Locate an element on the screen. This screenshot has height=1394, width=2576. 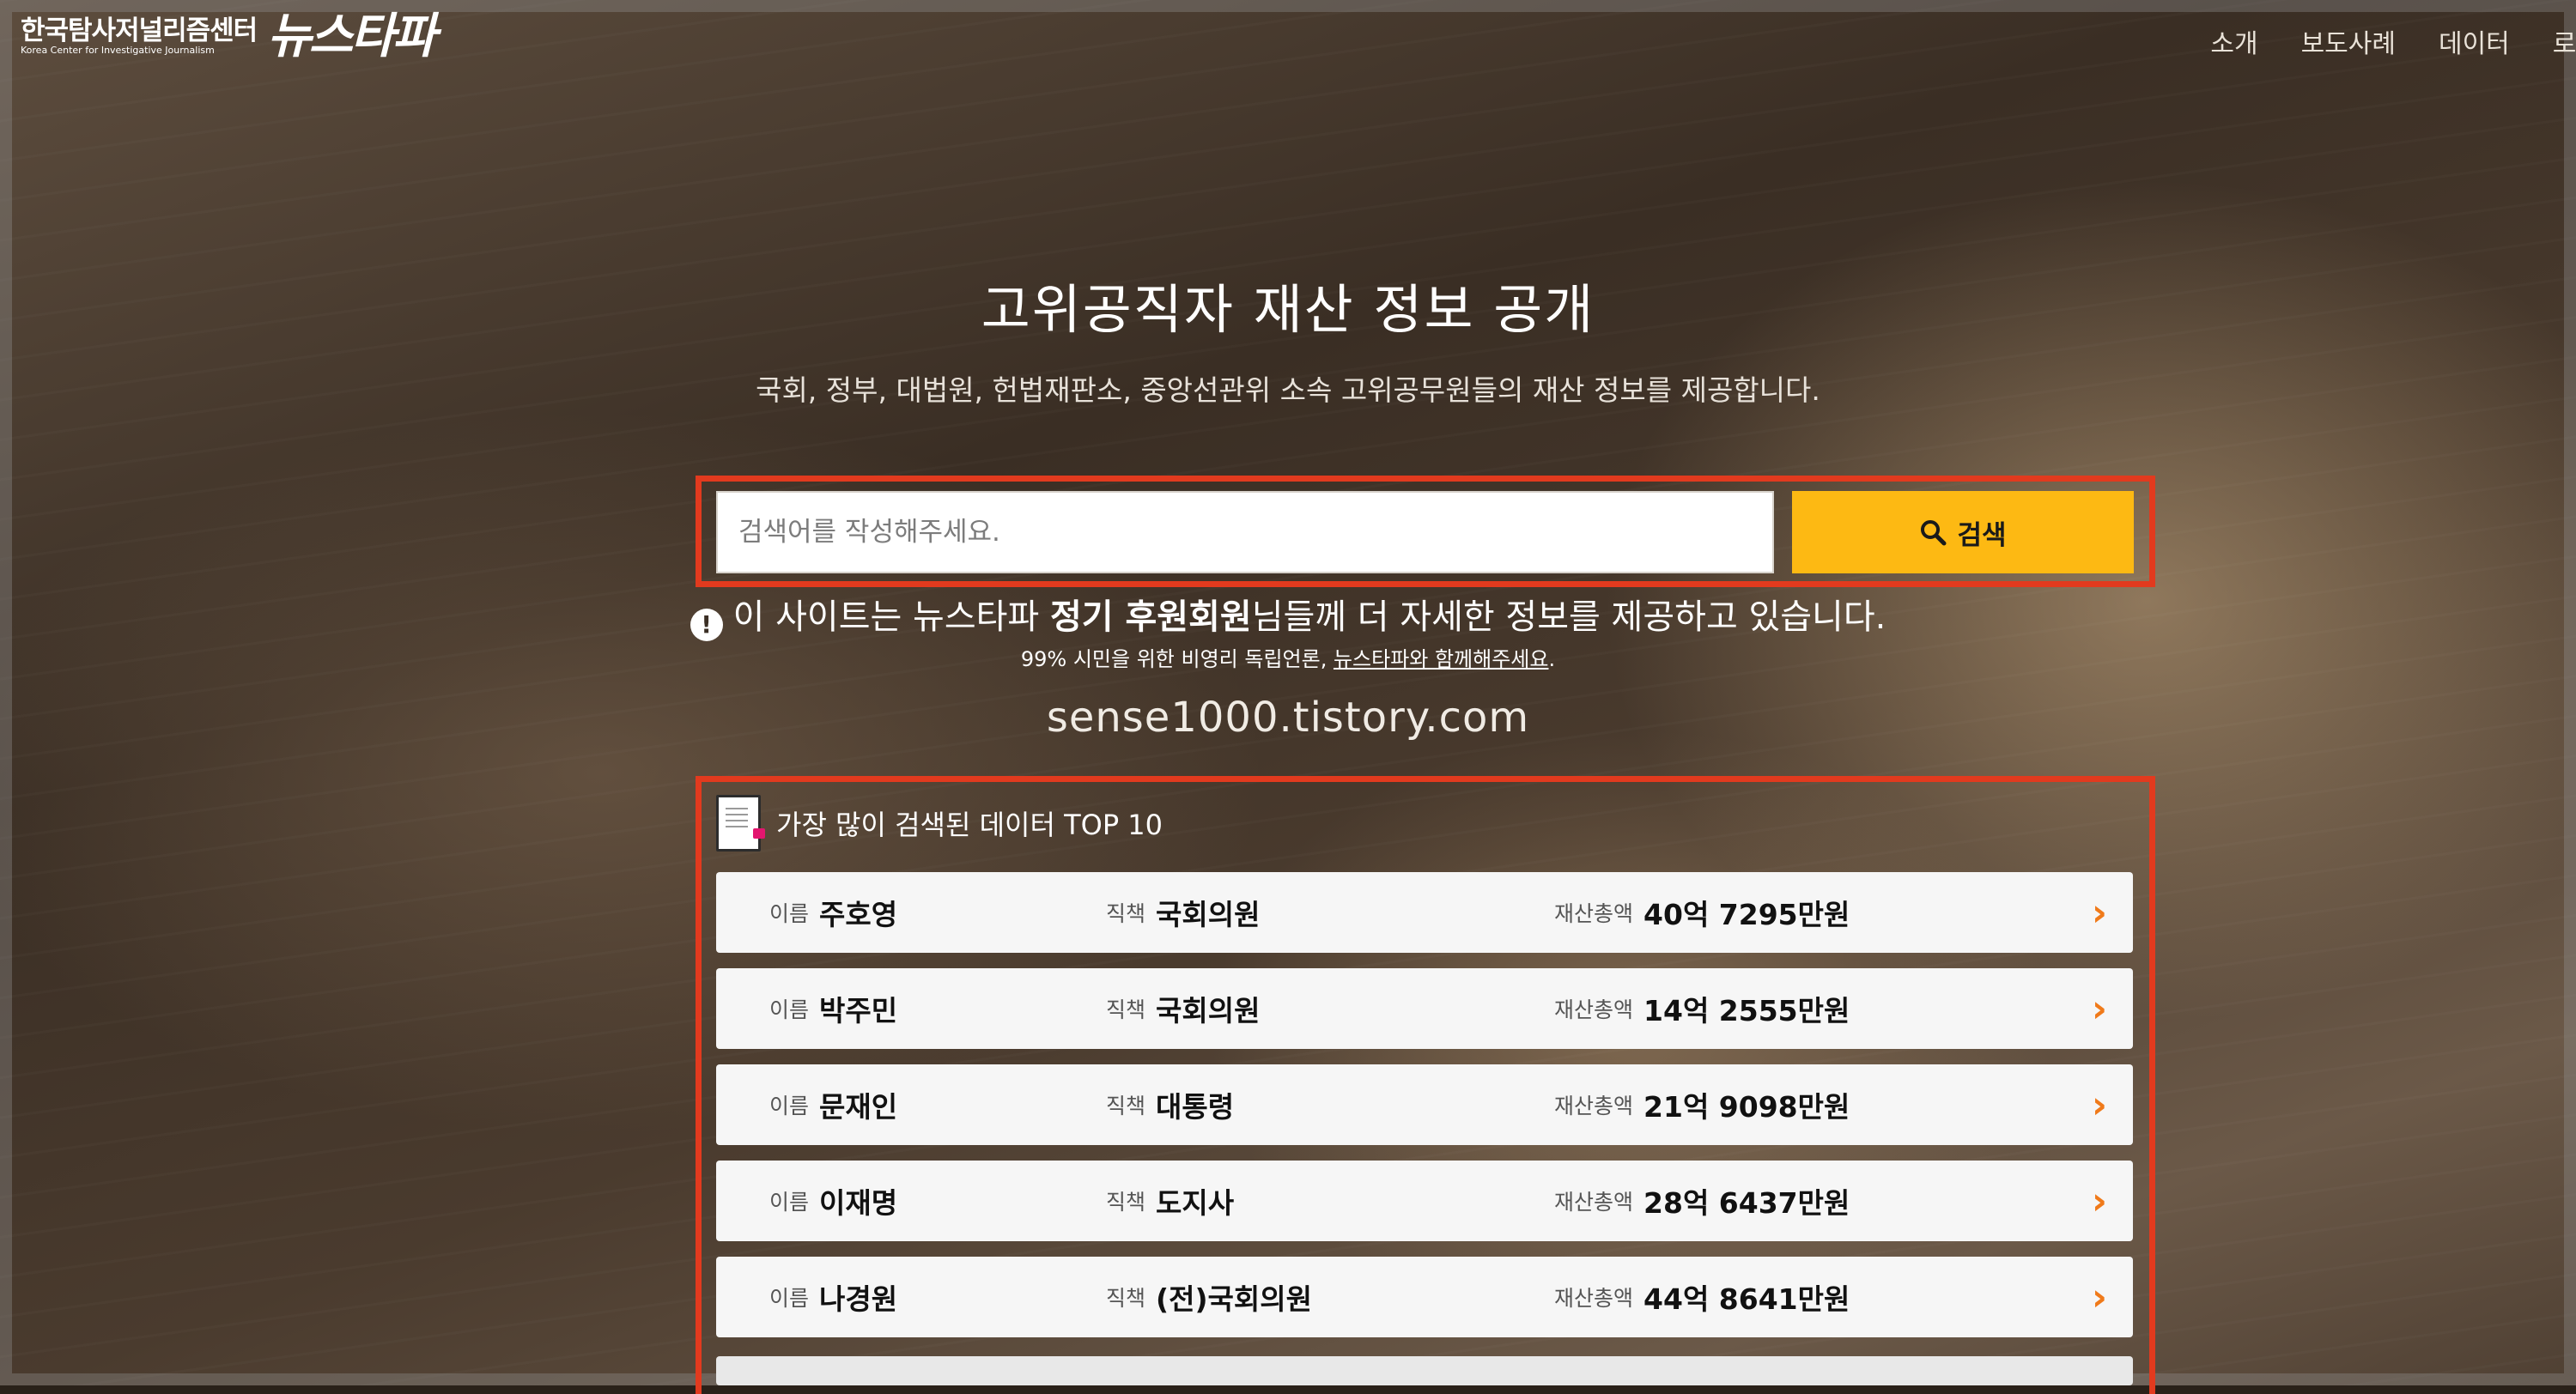
search-button: 검색 is located at coordinates (1963, 532).